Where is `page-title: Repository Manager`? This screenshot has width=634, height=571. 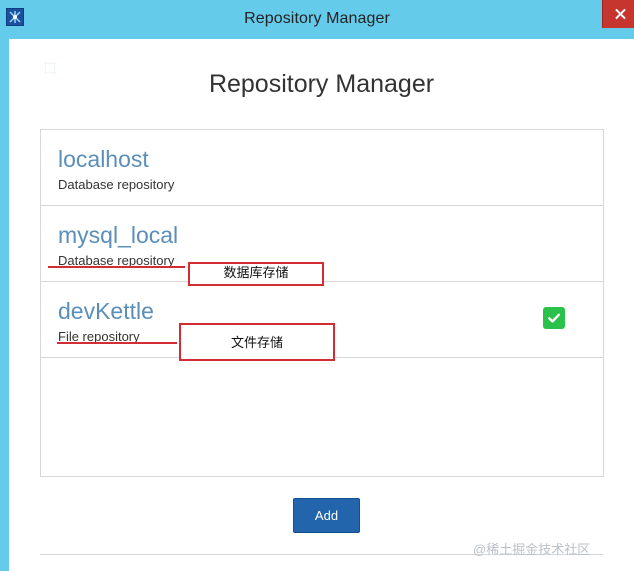
page-title: Repository Manager is located at coordinates (321, 84).